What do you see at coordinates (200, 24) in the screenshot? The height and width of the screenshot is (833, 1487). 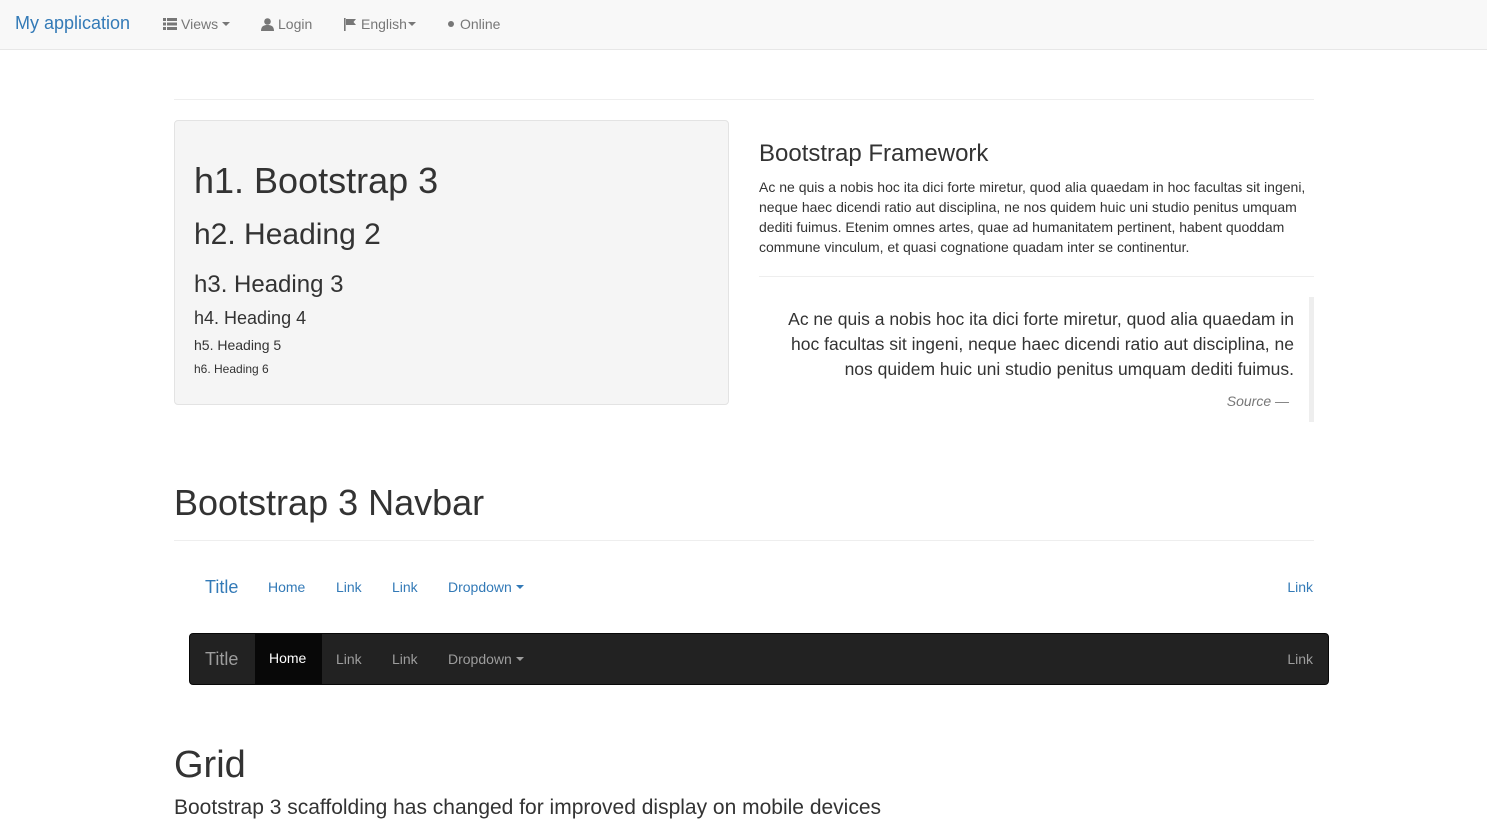 I see `views-label: Views` at bounding box center [200, 24].